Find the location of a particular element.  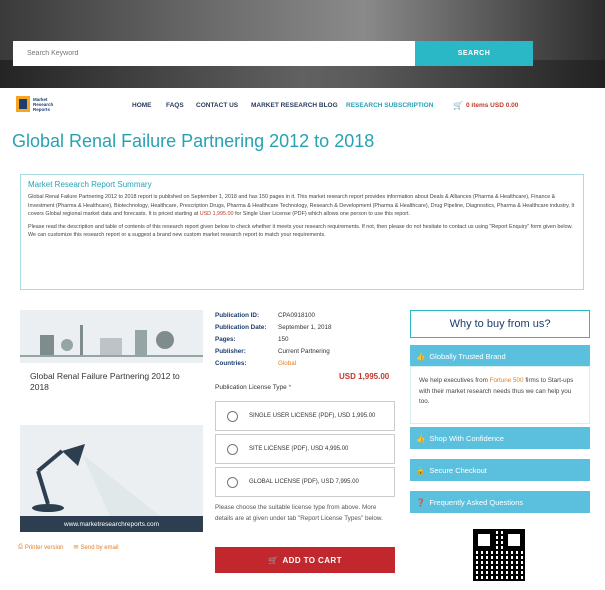

trusted-label: Globally Trusted Brand is located at coordinates (467, 356).